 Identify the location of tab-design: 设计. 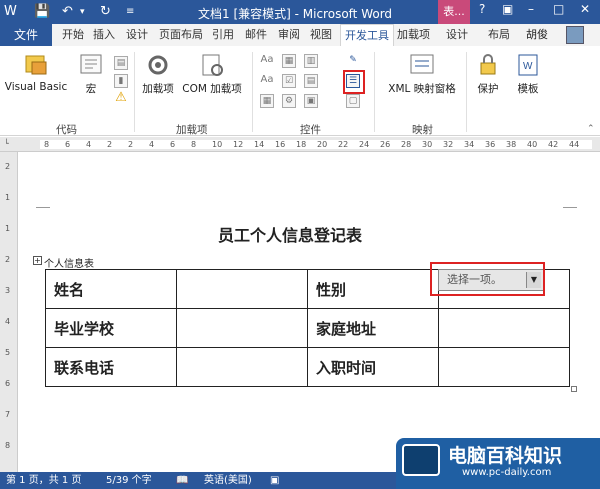
(137, 35).